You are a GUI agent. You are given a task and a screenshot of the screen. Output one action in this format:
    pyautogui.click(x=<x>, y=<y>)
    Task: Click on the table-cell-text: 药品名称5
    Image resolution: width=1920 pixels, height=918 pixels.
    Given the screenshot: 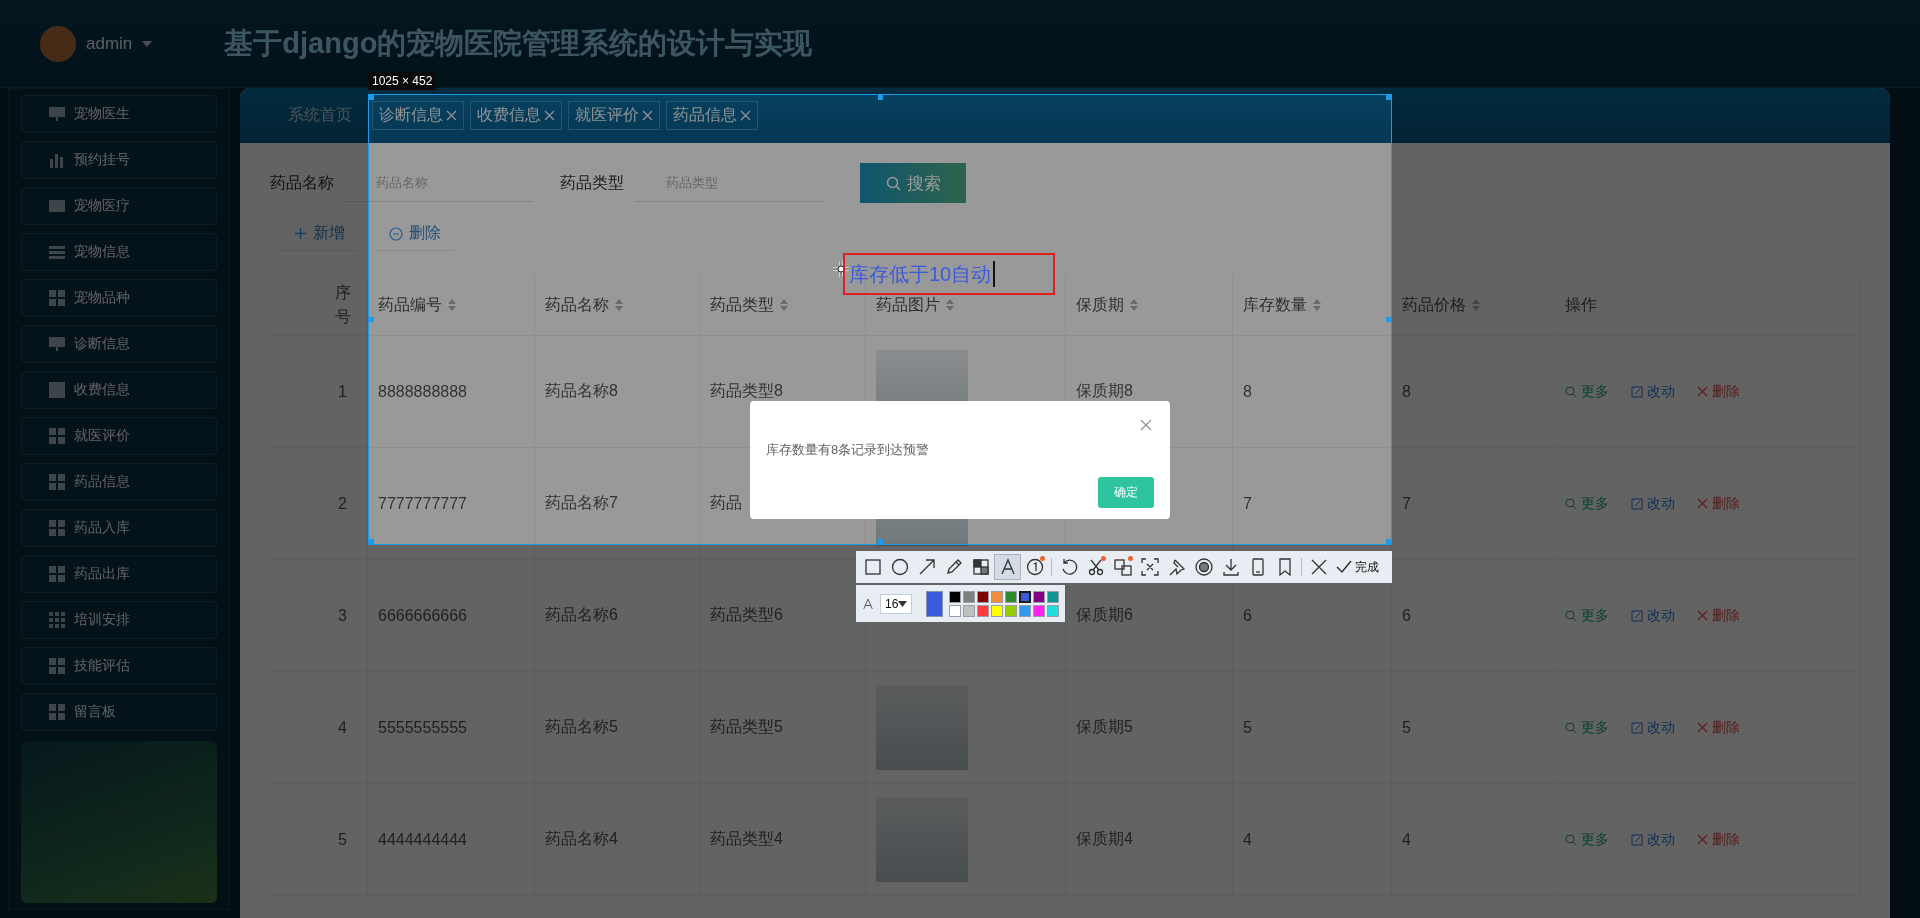 What is the action you would take?
    pyautogui.click(x=581, y=727)
    